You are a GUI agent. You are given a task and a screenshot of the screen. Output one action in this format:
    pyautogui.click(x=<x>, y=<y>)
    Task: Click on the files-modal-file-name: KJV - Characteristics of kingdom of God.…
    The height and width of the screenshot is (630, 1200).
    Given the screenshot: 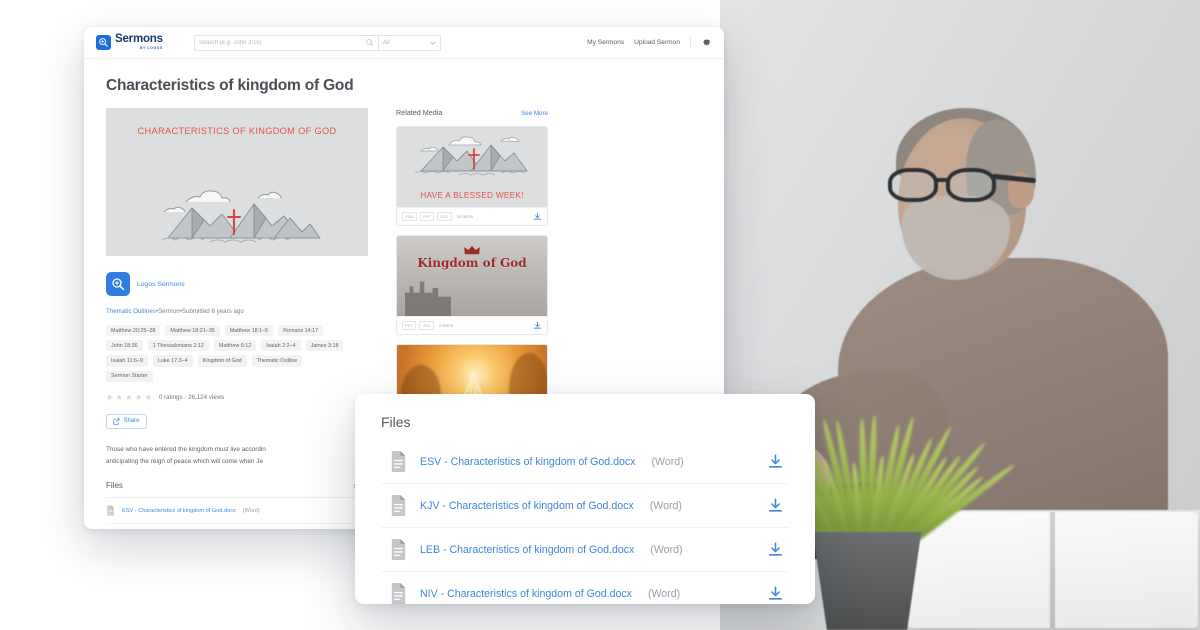 What is the action you would take?
    pyautogui.click(x=527, y=506)
    